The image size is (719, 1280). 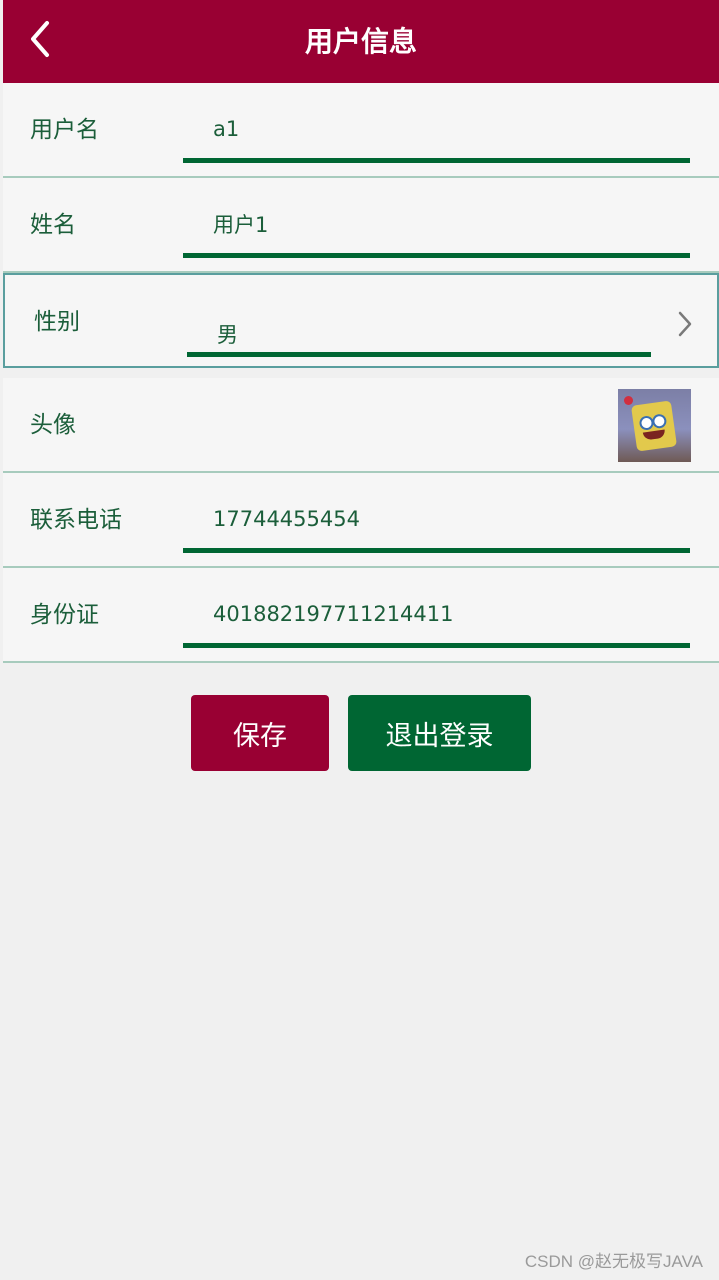 What do you see at coordinates (53, 425) in the screenshot?
I see `avatar-label: 头像` at bounding box center [53, 425].